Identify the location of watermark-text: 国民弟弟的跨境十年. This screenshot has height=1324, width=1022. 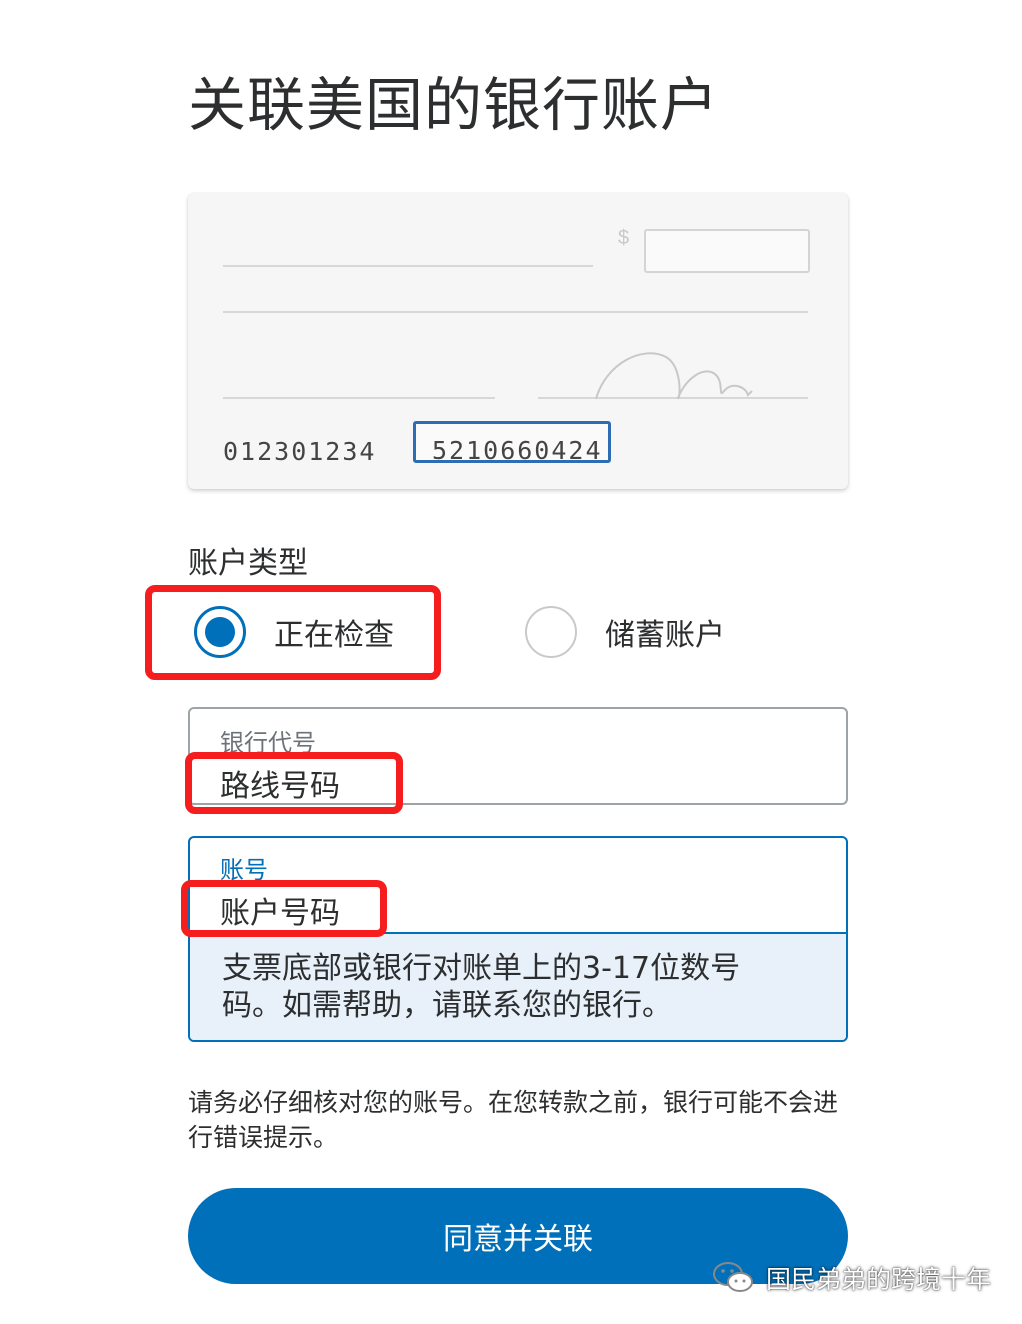
(879, 1279).